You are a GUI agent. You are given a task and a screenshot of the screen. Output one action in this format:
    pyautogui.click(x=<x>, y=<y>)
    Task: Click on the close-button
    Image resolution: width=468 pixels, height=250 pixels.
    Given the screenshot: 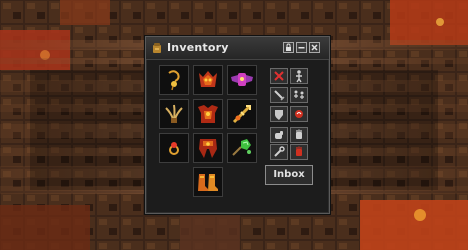 What is the action you would take?
    pyautogui.click(x=314, y=47)
    